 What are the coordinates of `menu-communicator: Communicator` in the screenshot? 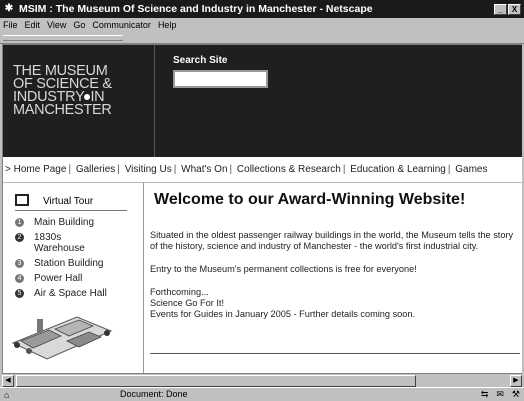 It's located at (121, 25).